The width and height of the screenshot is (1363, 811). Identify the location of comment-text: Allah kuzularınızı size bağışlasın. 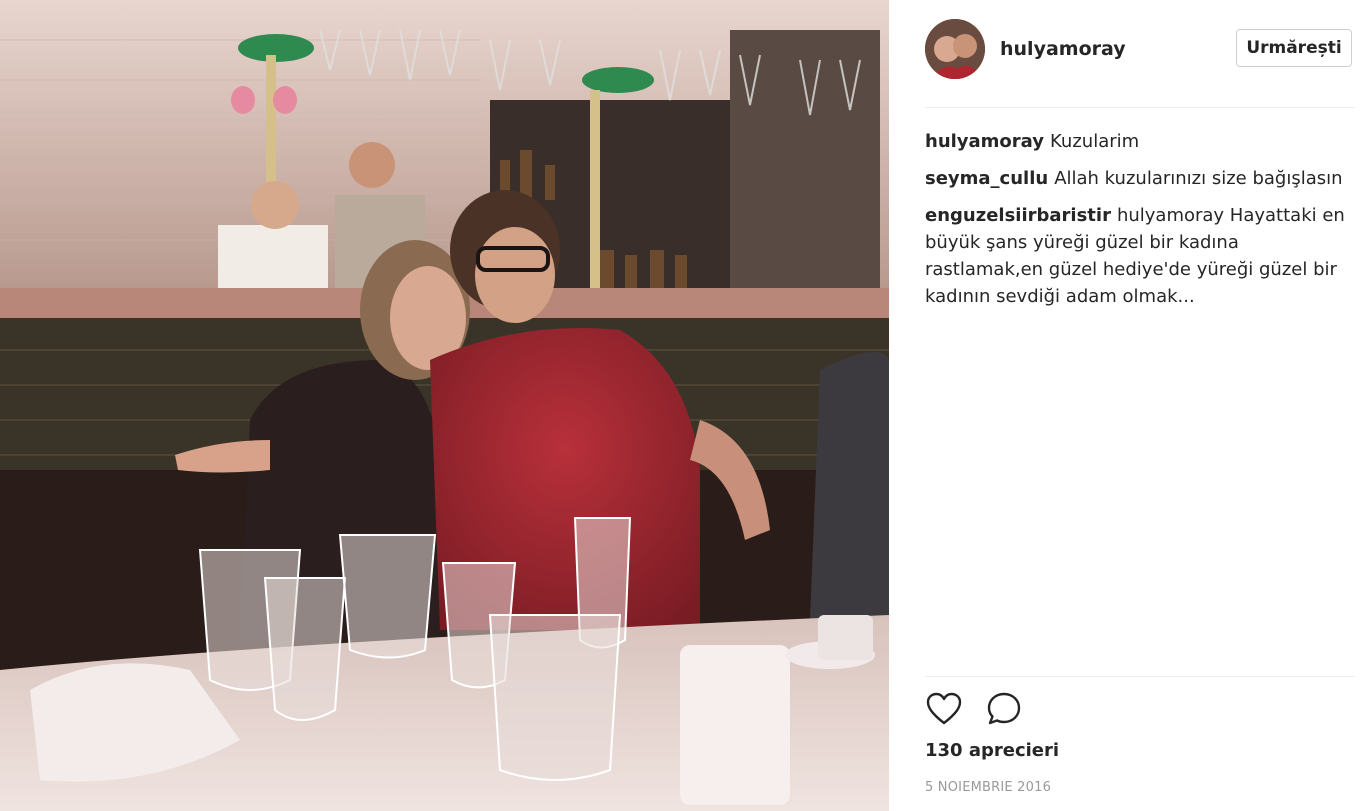
(1198, 178).